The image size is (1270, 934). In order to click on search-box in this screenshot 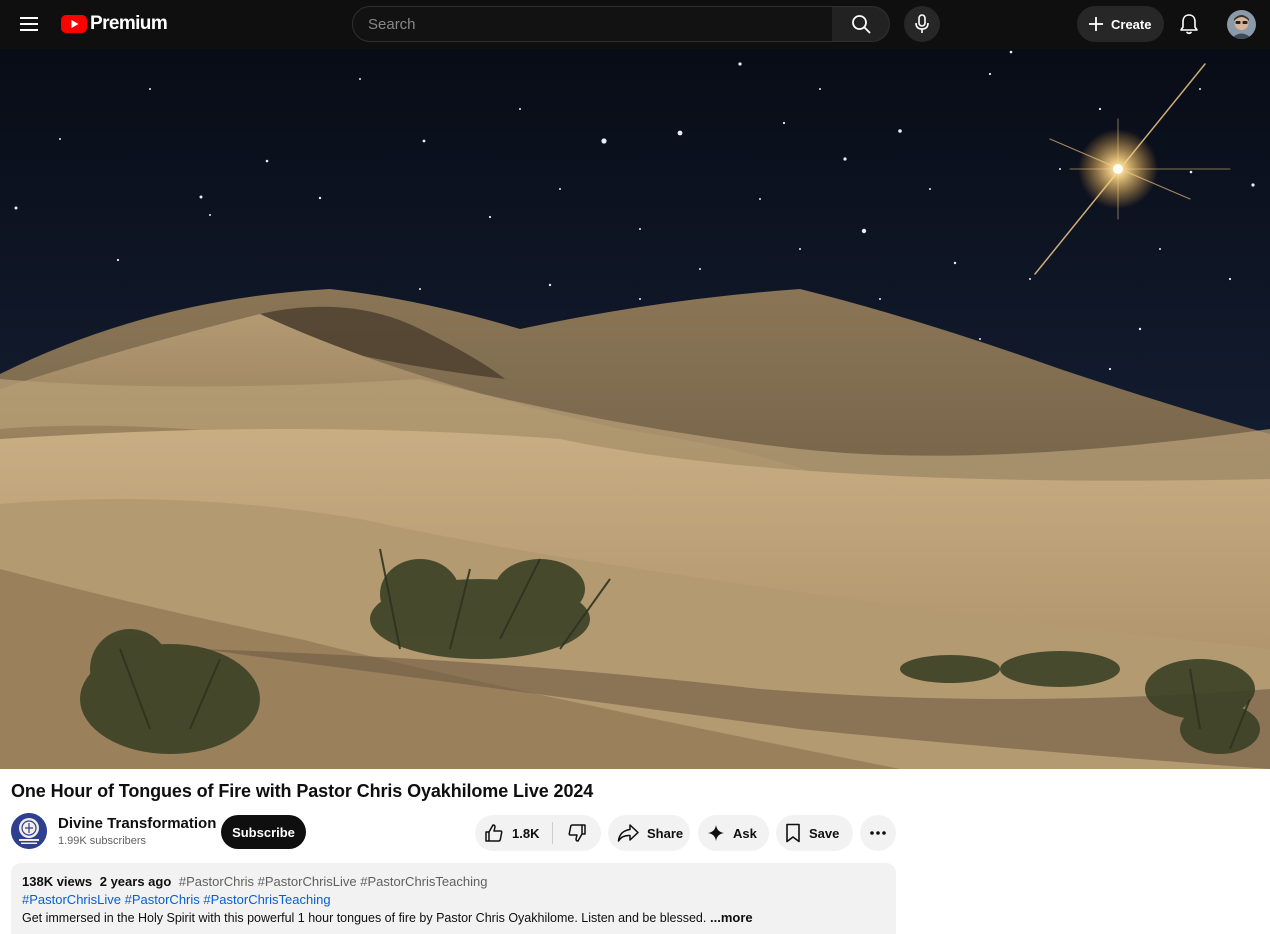, I will do `click(592, 24)`.